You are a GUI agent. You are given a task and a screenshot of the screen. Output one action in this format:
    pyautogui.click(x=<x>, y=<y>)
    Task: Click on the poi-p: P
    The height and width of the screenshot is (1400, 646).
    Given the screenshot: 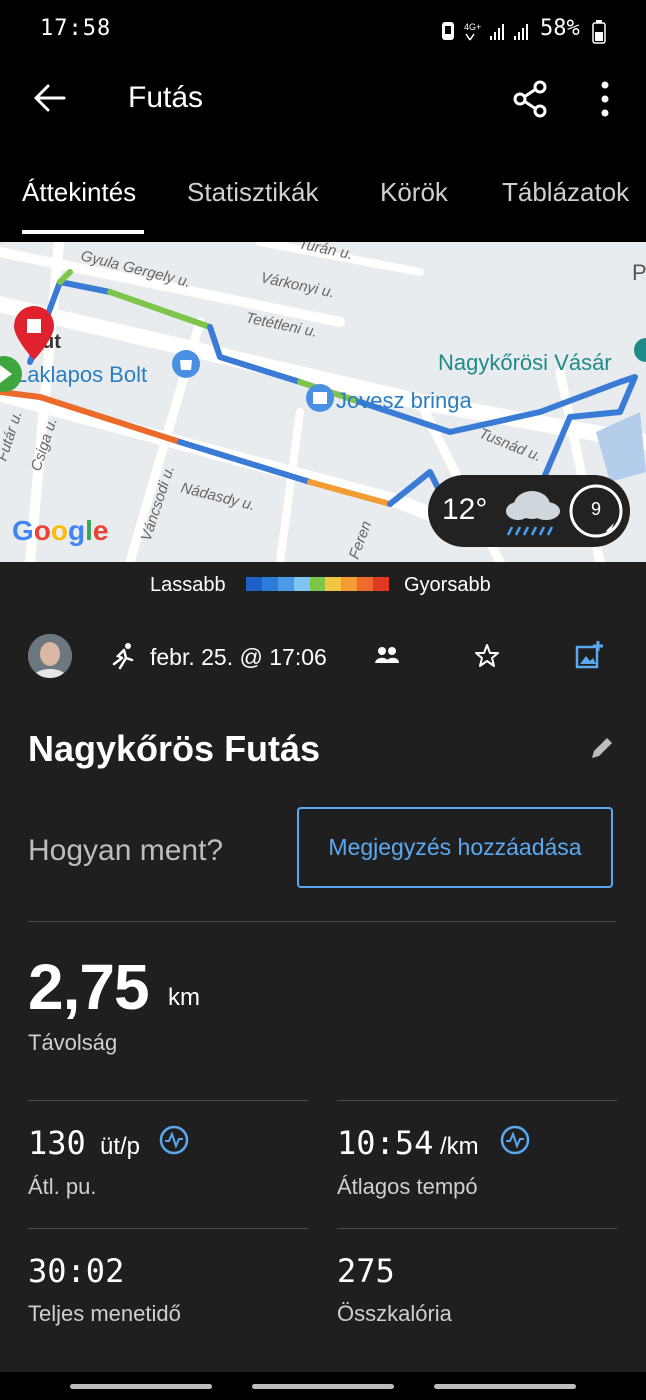 What is the action you would take?
    pyautogui.click(x=639, y=272)
    